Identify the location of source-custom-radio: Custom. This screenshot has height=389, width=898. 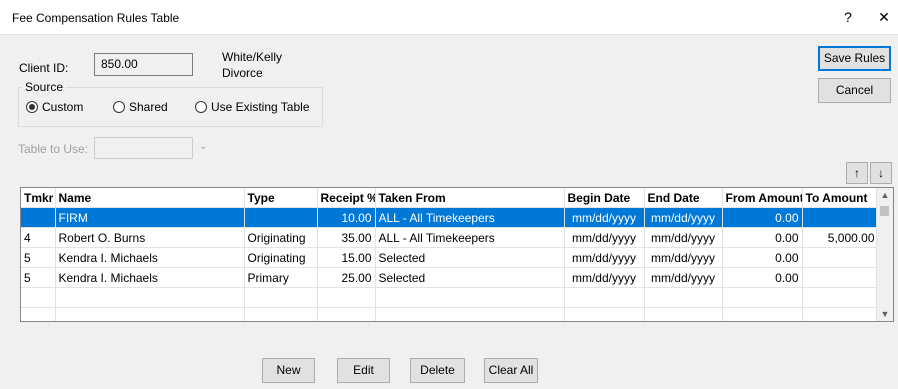
(54, 107).